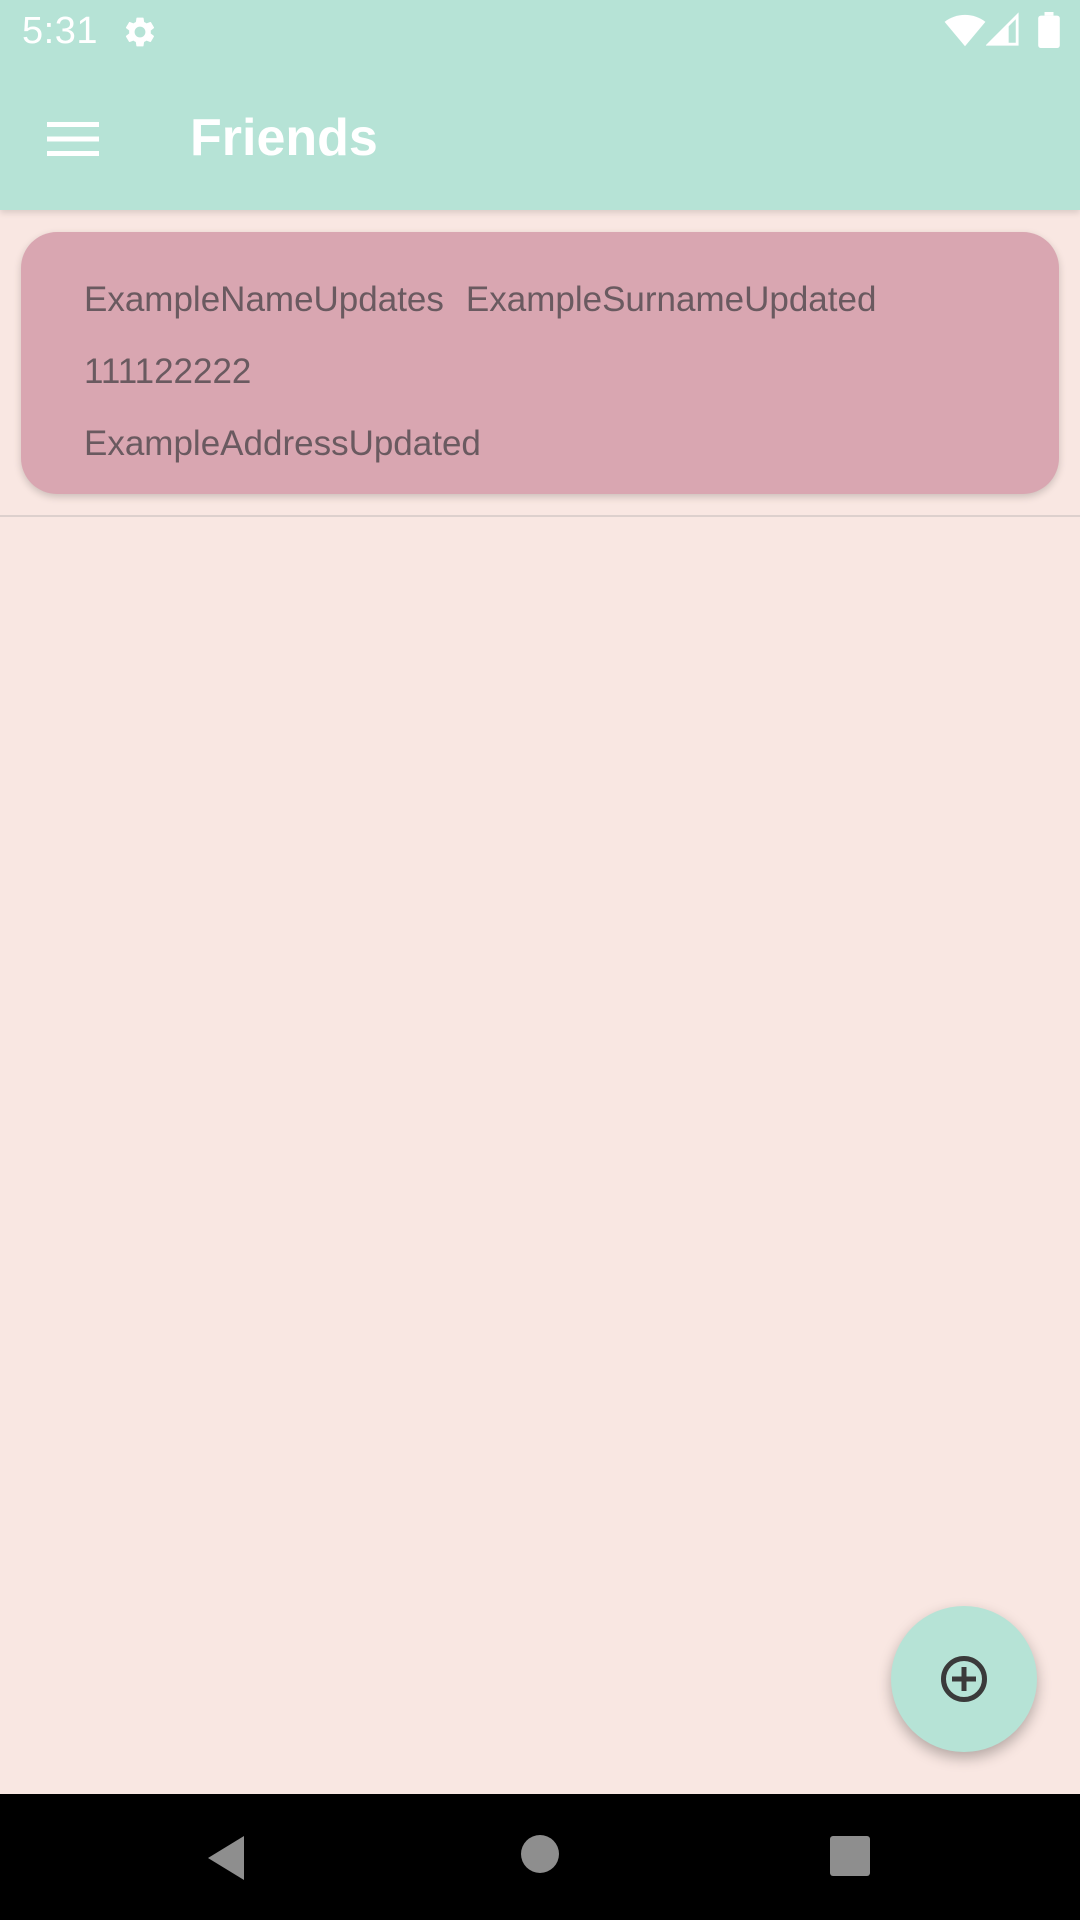 The width and height of the screenshot is (1080, 1920). Describe the element at coordinates (282, 443) in the screenshot. I see `friend-address: ExampleAddressUpdated` at that location.